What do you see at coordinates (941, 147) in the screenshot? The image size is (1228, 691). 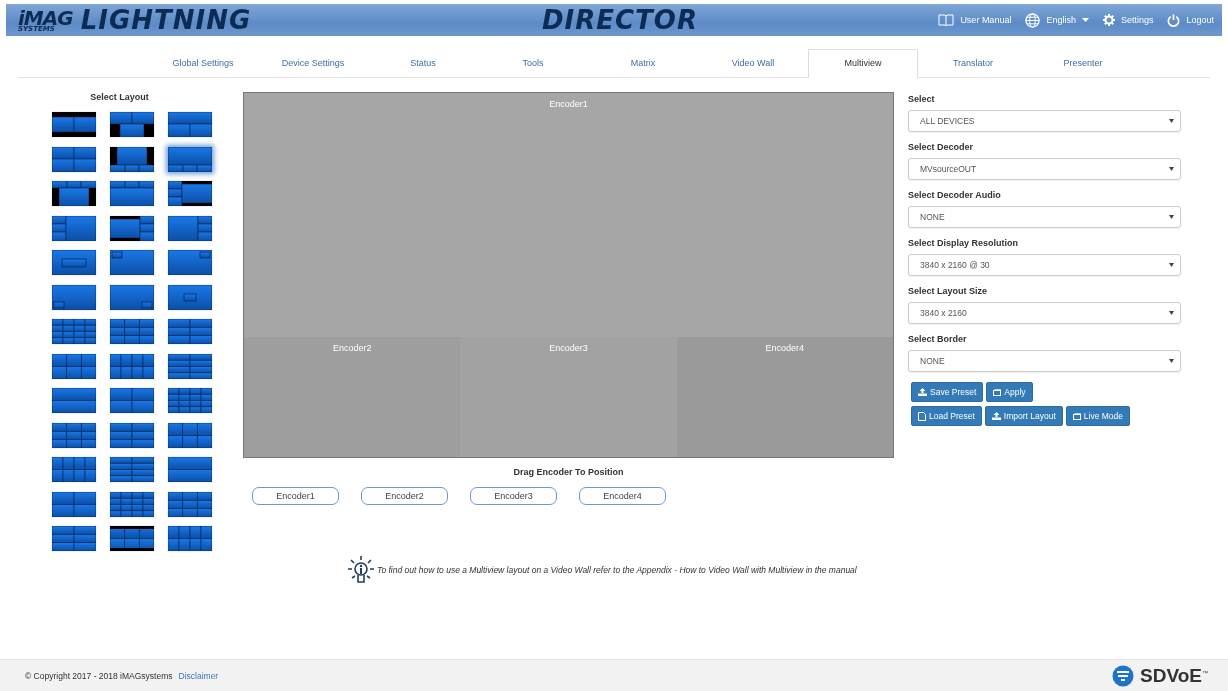 I see `field-label: Select Decoder` at bounding box center [941, 147].